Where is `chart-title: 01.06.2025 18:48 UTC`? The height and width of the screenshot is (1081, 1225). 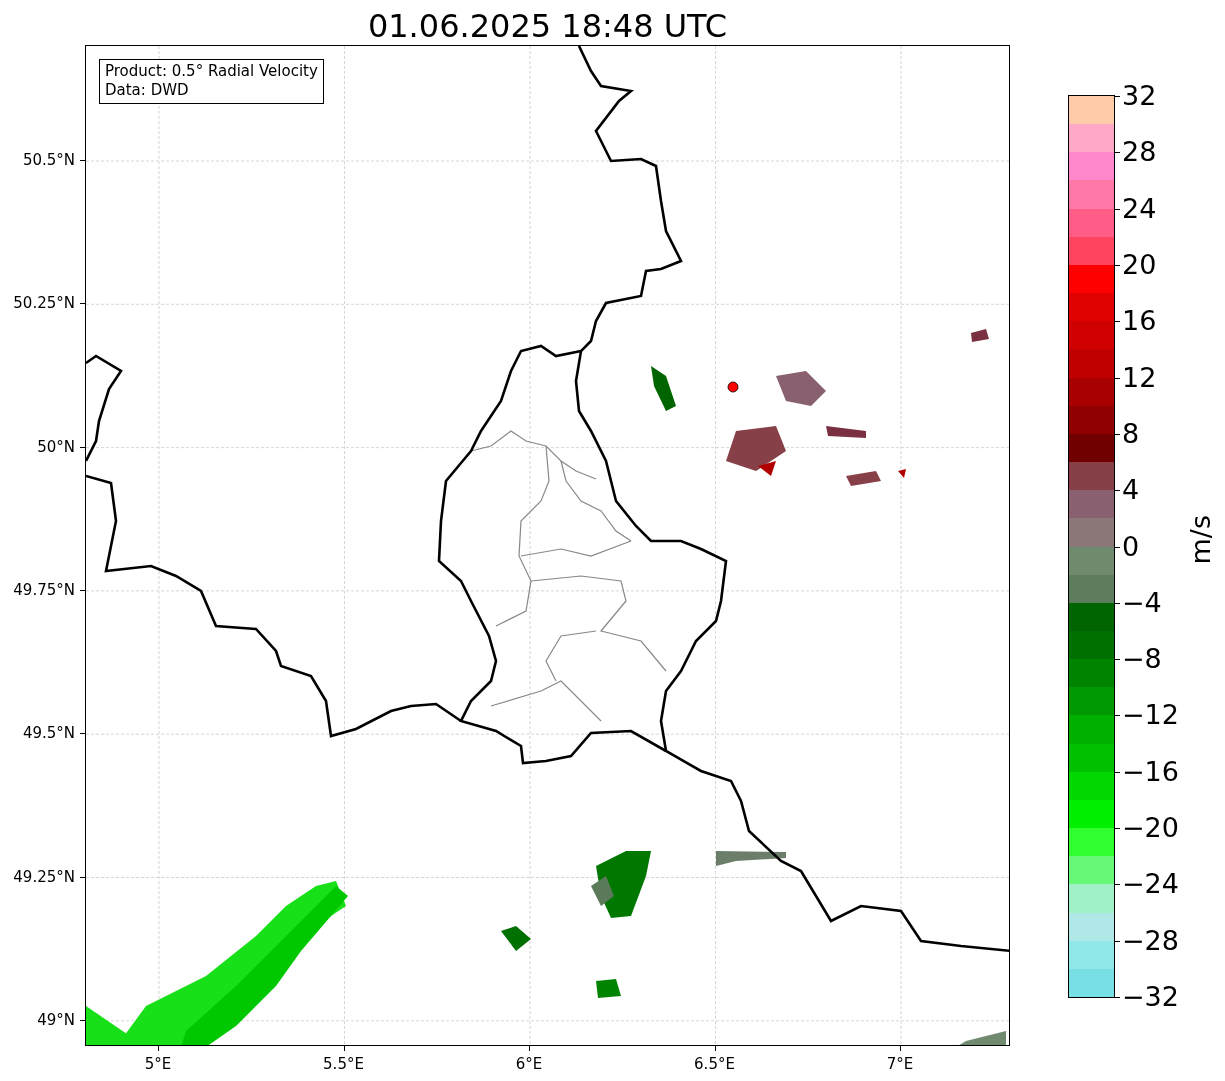 chart-title: 01.06.2025 18:48 UTC is located at coordinates (547, 26).